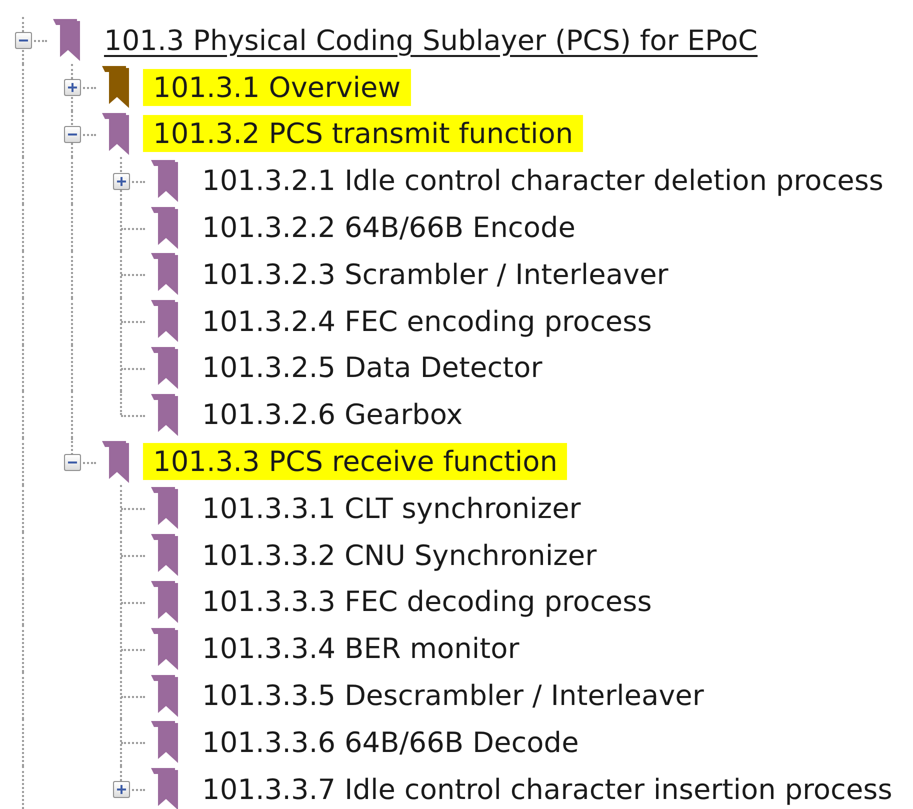  Describe the element at coordinates (363, 133) in the screenshot. I see `bookmark-item: 101.3.2 PCS transmit function` at that location.